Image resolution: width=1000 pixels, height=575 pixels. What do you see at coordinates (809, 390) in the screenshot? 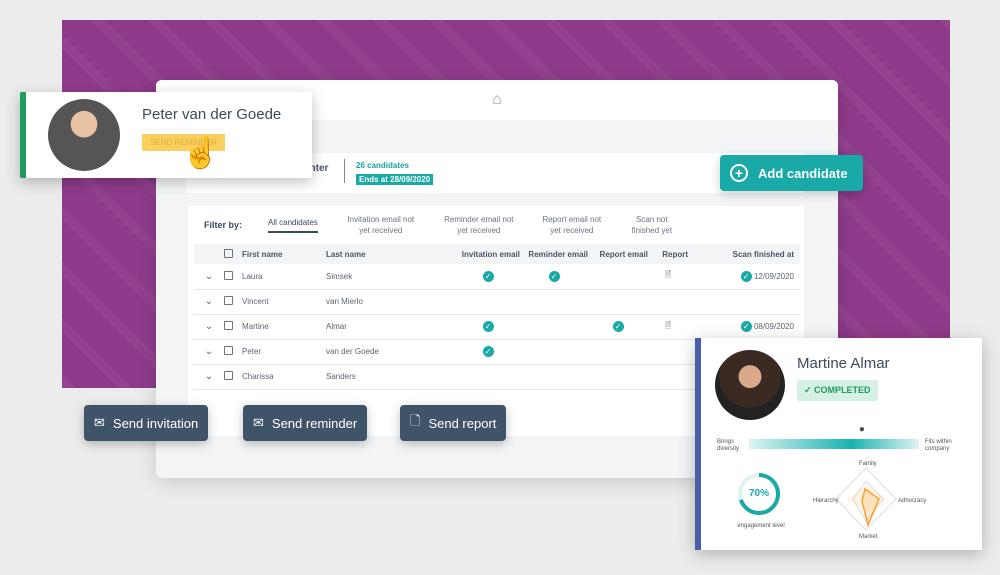
I see `check-circle-icon: ✓` at bounding box center [809, 390].